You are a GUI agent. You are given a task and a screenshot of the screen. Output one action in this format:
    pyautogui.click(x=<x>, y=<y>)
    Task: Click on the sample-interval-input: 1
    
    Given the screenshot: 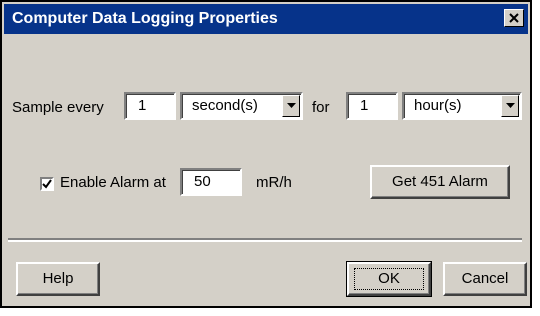 What is the action you would take?
    pyautogui.click(x=150, y=106)
    